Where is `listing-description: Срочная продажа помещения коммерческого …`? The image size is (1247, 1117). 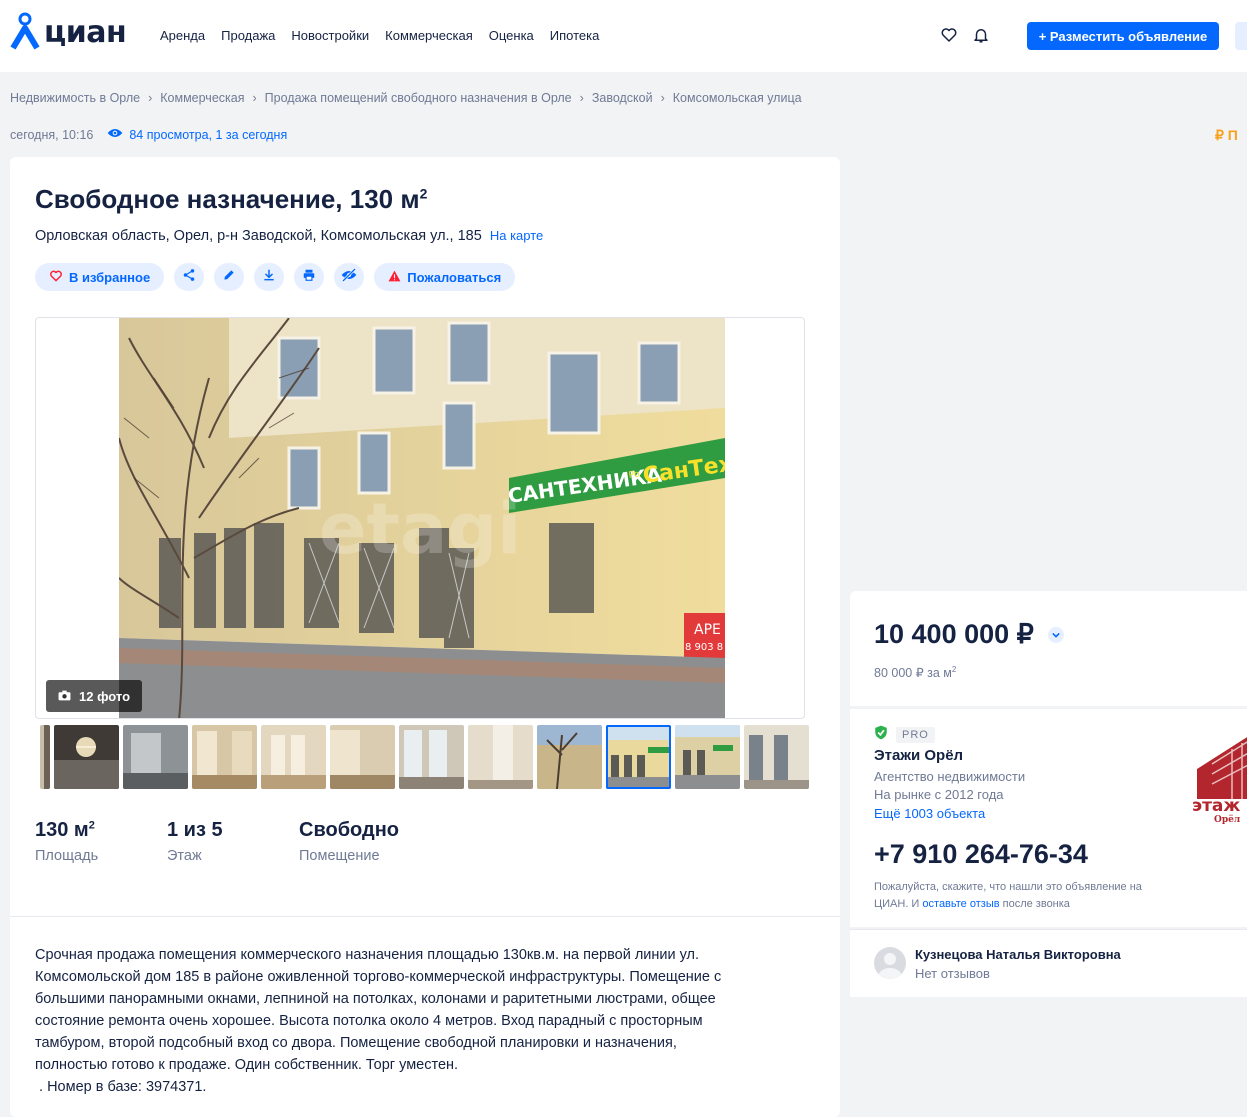 listing-description: Срочная продажа помещения коммерческого … is located at coordinates (378, 1021).